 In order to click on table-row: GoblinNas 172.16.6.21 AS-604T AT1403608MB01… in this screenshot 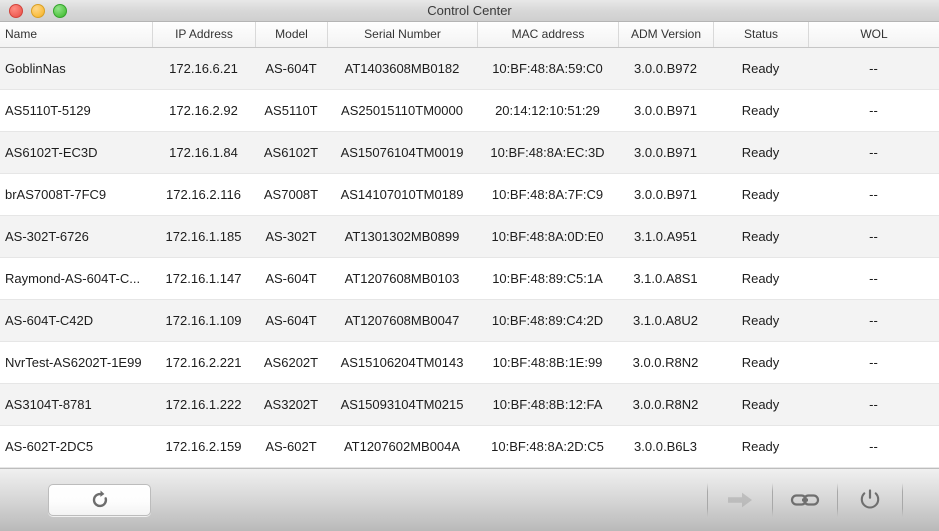, I will do `click(469, 69)`.